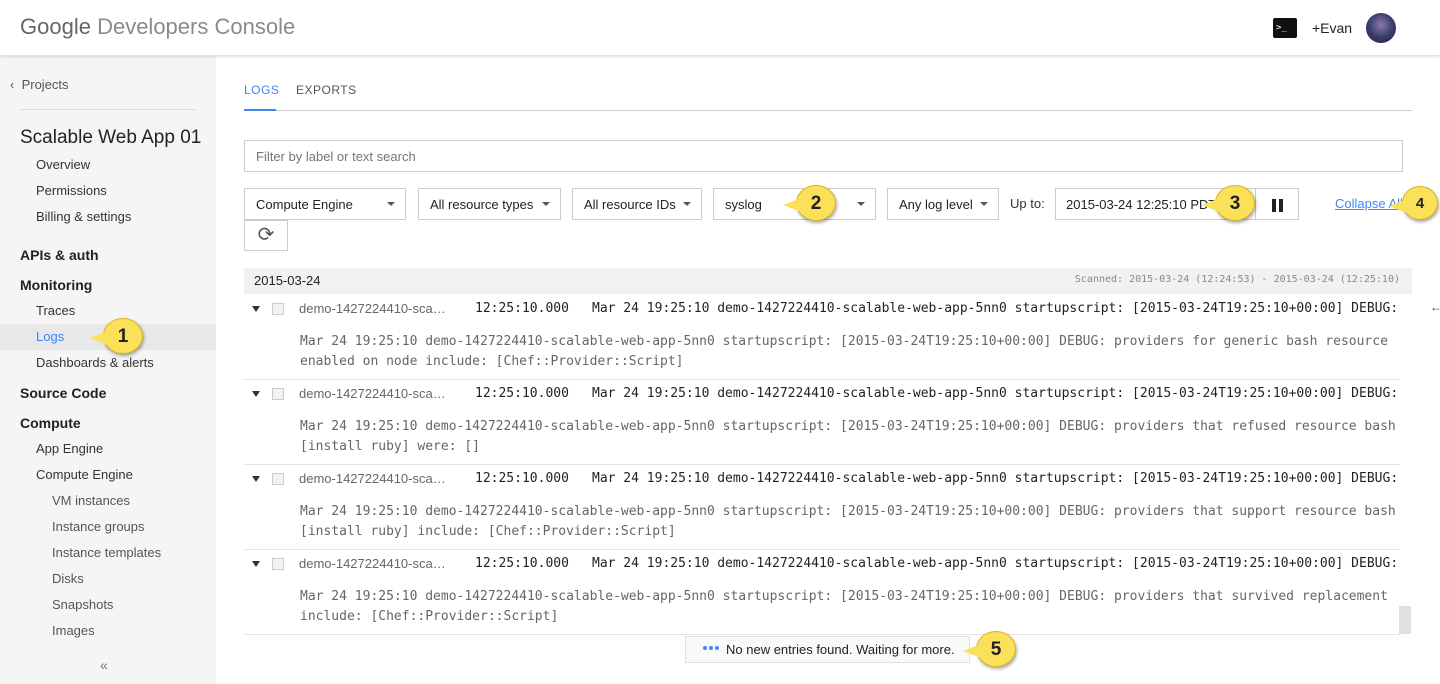 The height and width of the screenshot is (684, 1440). What do you see at coordinates (1435, 307) in the screenshot?
I see `arrow-left-icon: ←` at bounding box center [1435, 307].